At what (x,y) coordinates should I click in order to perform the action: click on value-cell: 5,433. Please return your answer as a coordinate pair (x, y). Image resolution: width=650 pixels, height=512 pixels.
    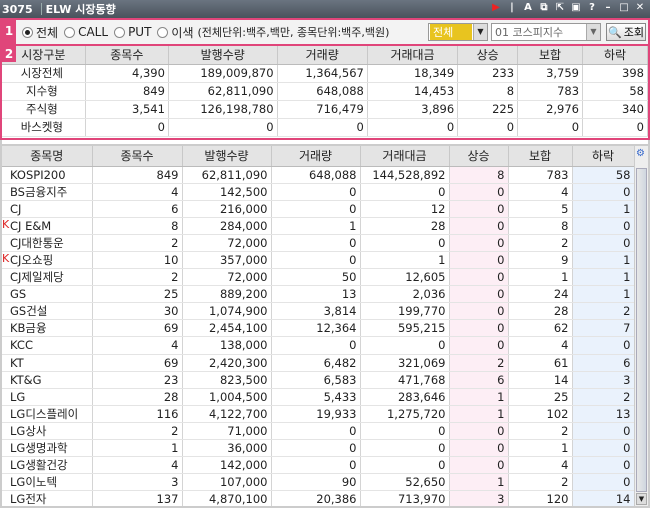
    Looking at the image, I should click on (316, 397).